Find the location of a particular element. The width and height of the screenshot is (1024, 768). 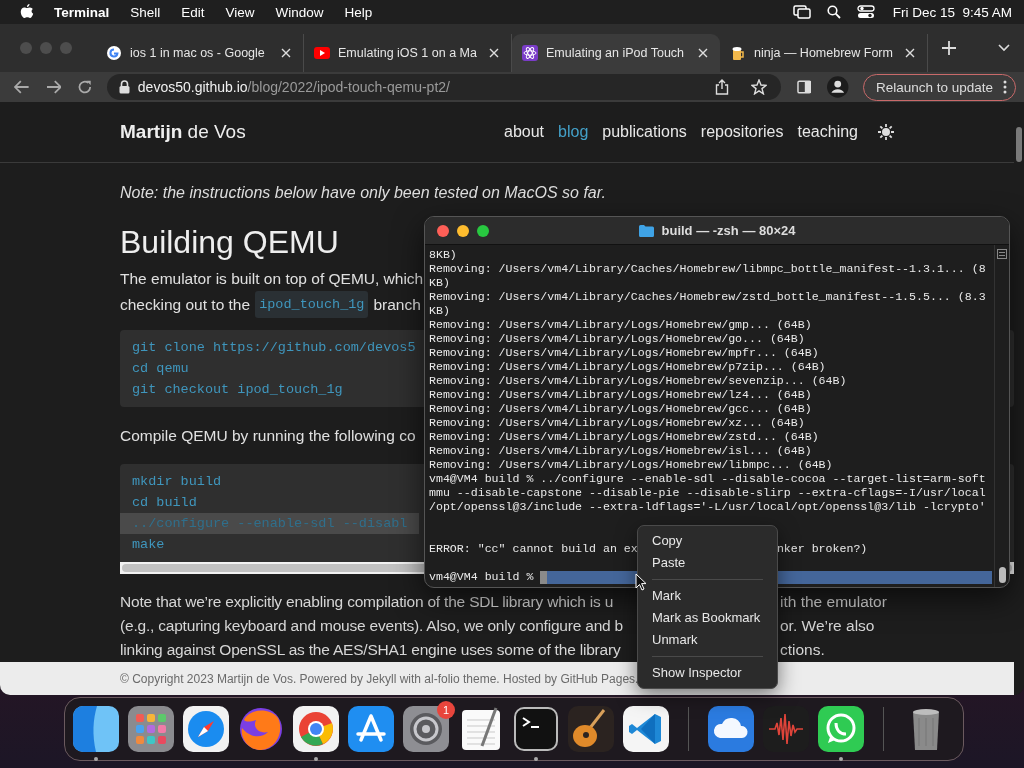

code-line: git checkout ipod_touch_1g is located at coordinates (237, 390).